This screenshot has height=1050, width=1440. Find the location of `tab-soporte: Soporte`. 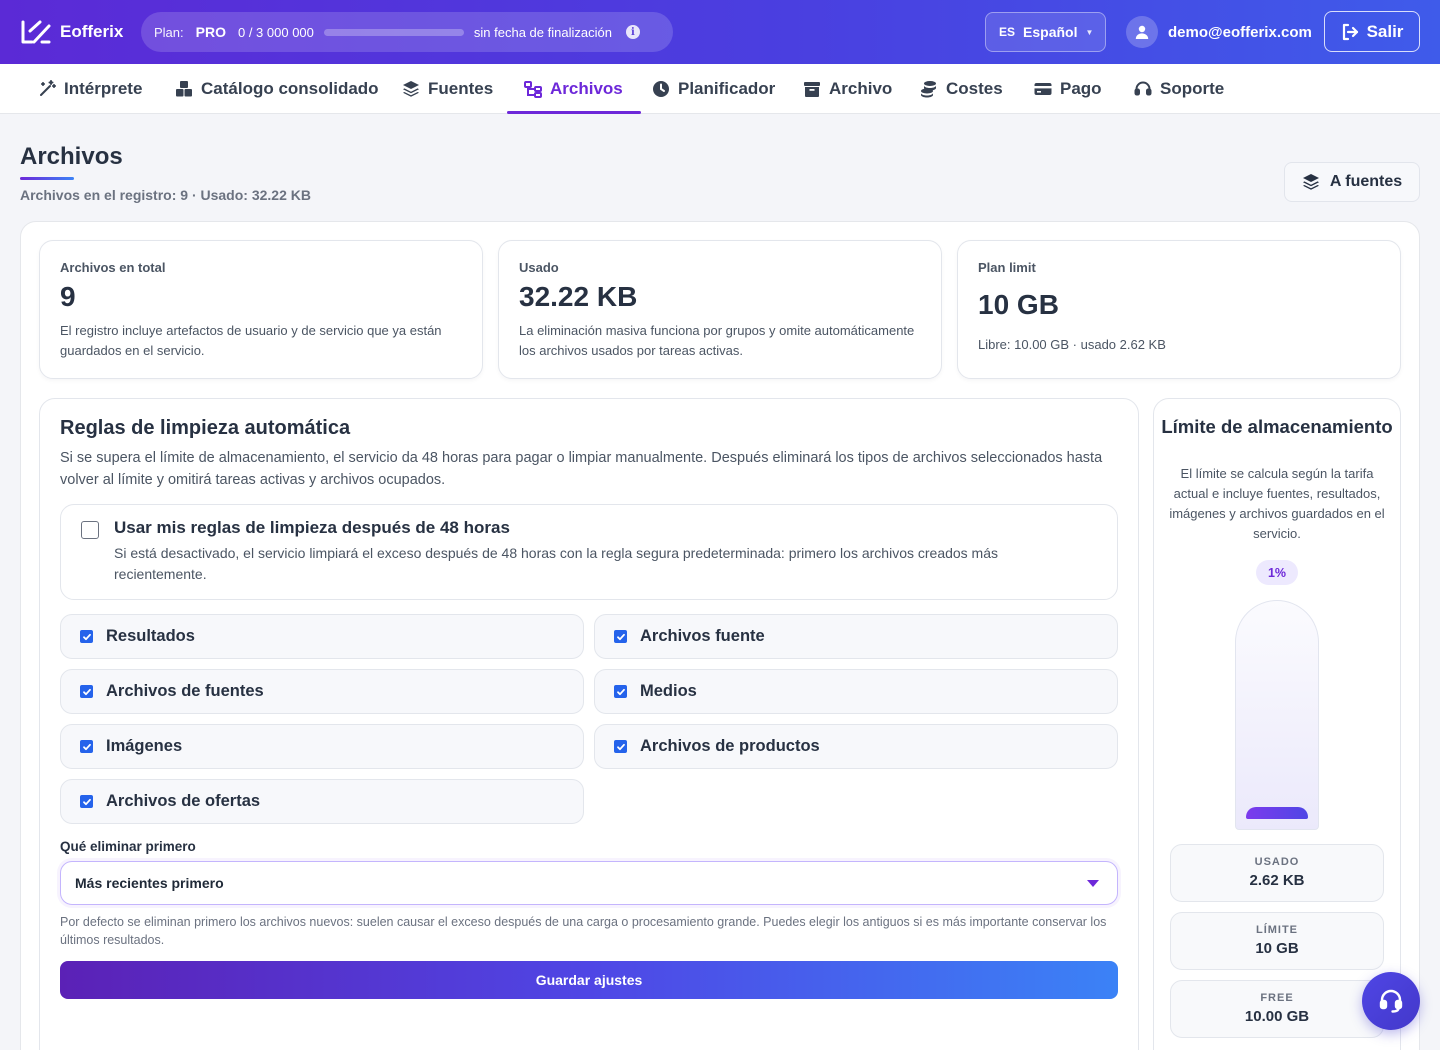

tab-soporte: Soporte is located at coordinates (1179, 89).